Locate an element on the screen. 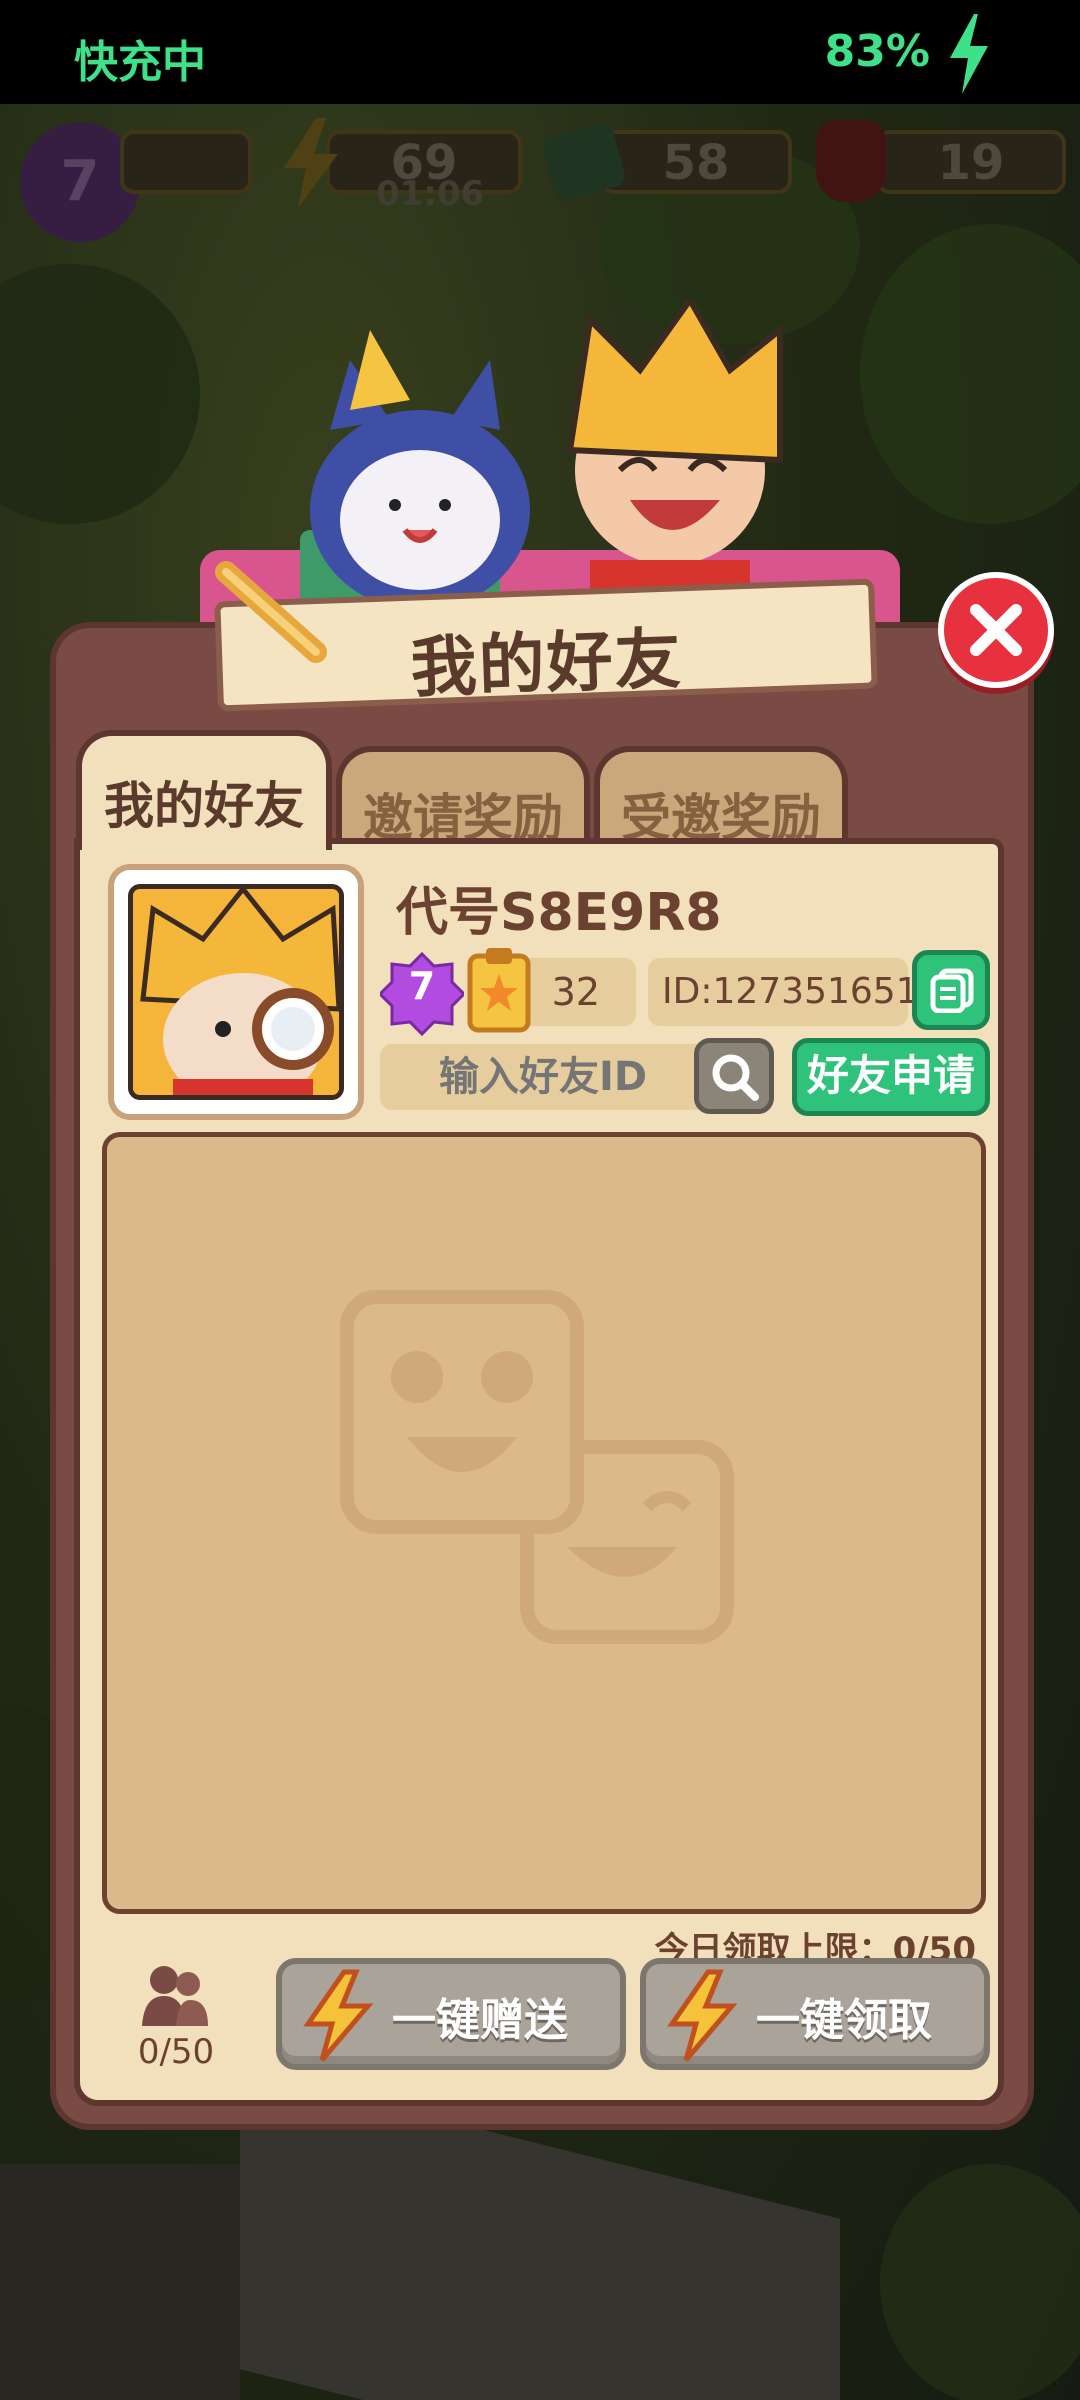 Image resolution: width=1080 pixels, height=2400 pixels. friend-request-button: 好友申请 is located at coordinates (891, 1077).